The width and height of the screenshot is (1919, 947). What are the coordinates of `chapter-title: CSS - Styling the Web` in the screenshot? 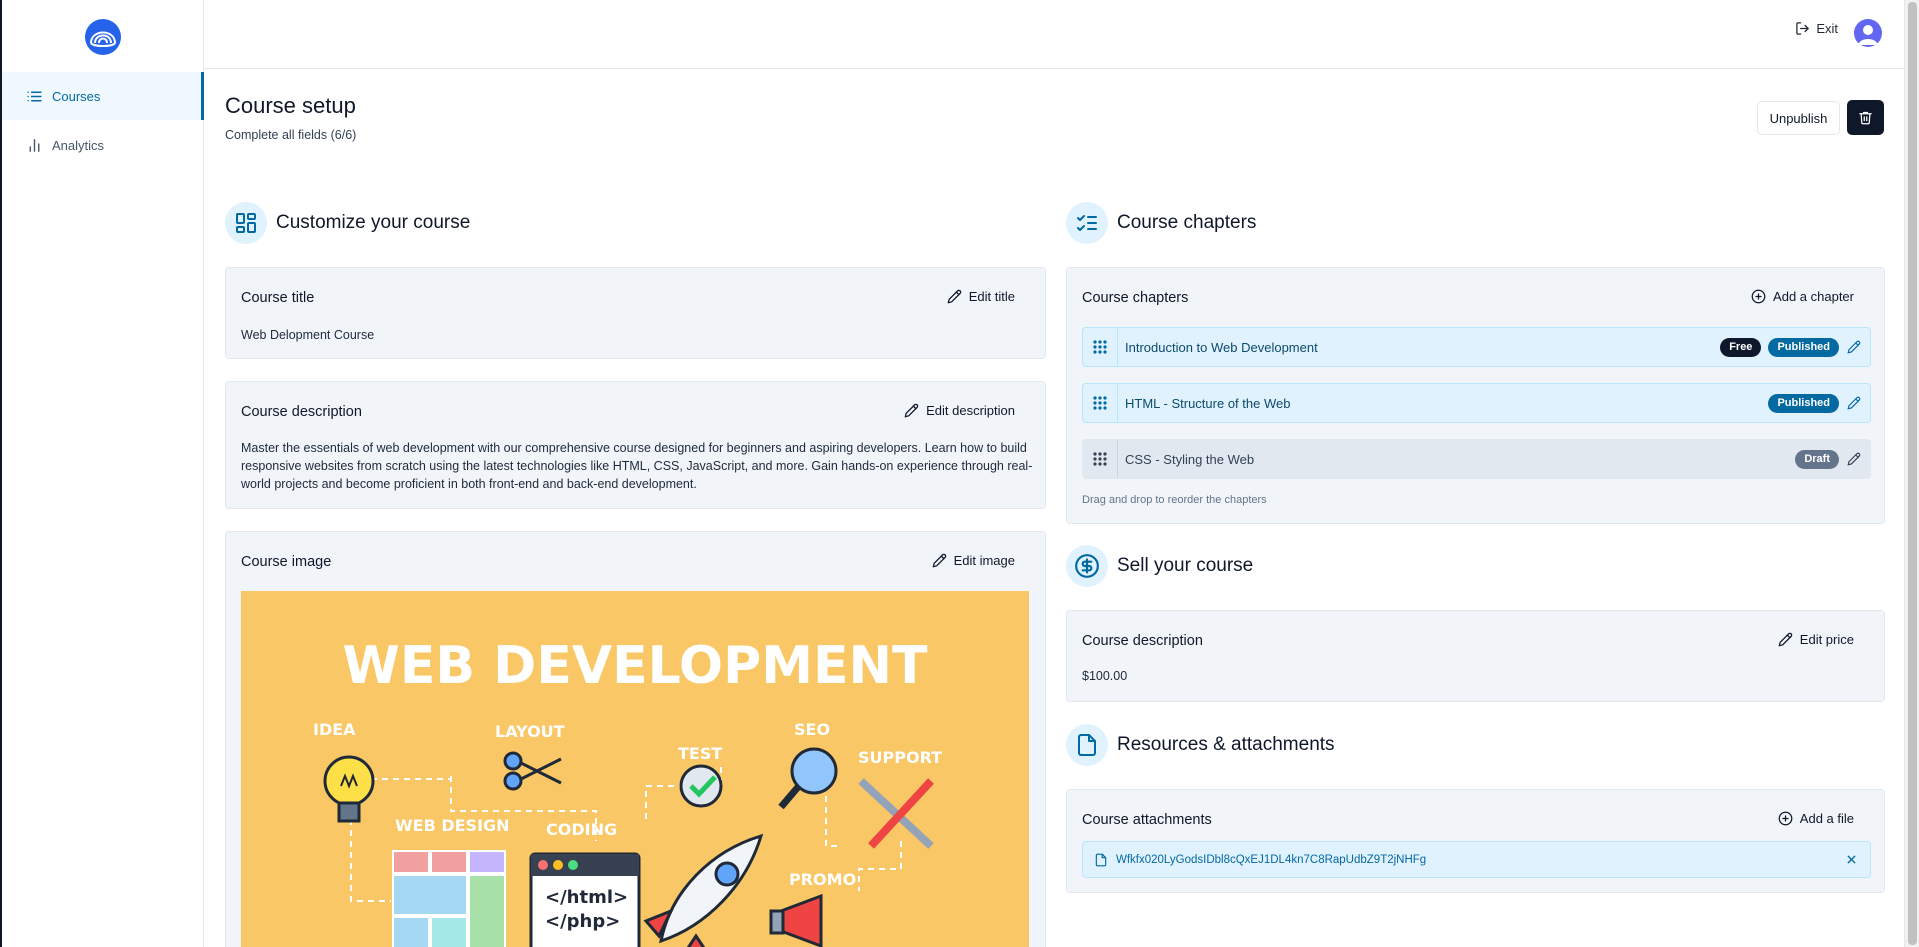 It's located at (1190, 459).